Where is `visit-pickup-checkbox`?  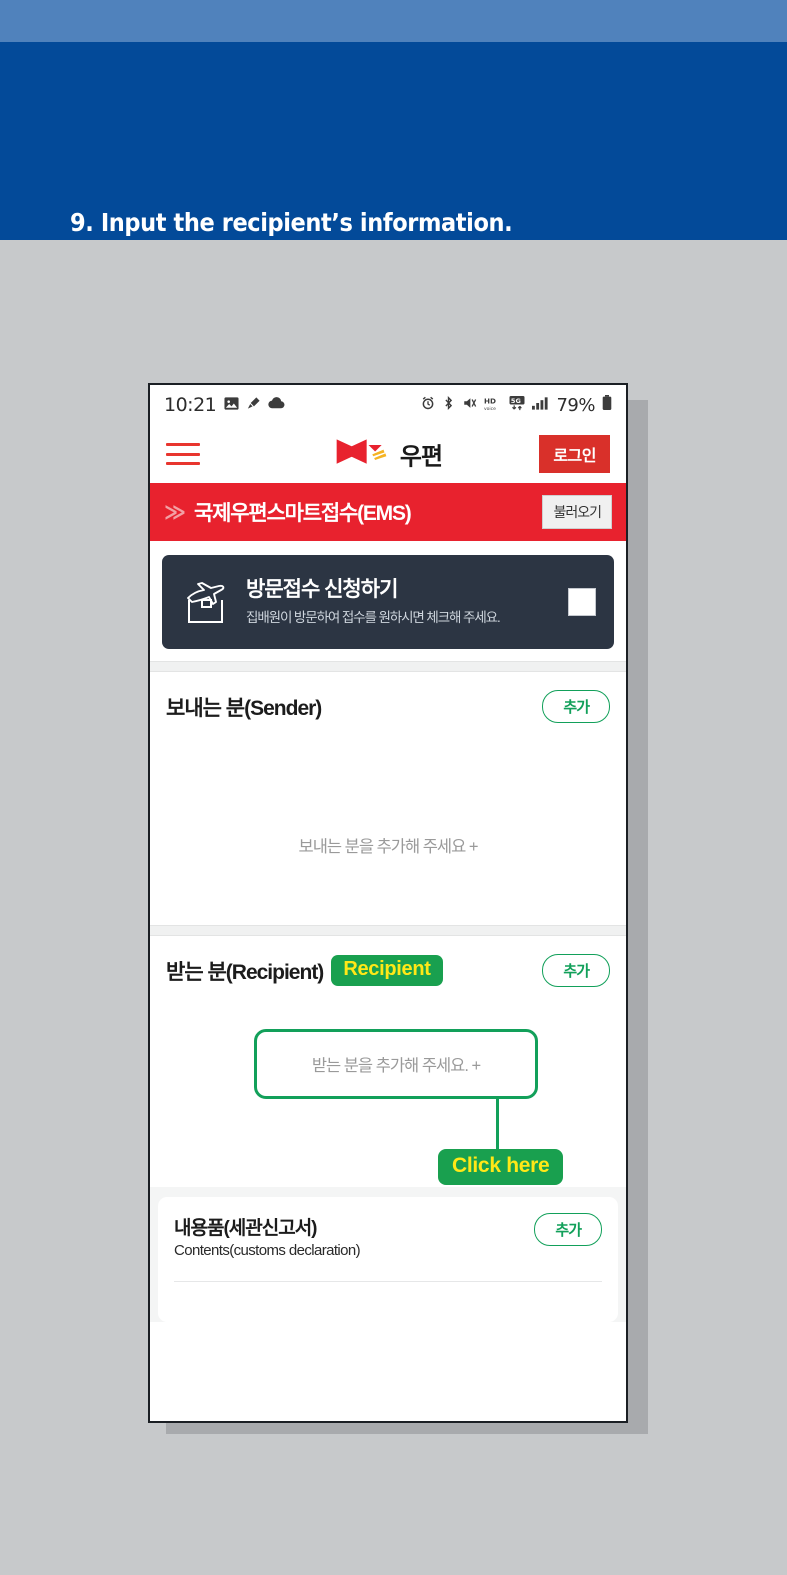
visit-pickup-checkbox is located at coordinates (582, 602).